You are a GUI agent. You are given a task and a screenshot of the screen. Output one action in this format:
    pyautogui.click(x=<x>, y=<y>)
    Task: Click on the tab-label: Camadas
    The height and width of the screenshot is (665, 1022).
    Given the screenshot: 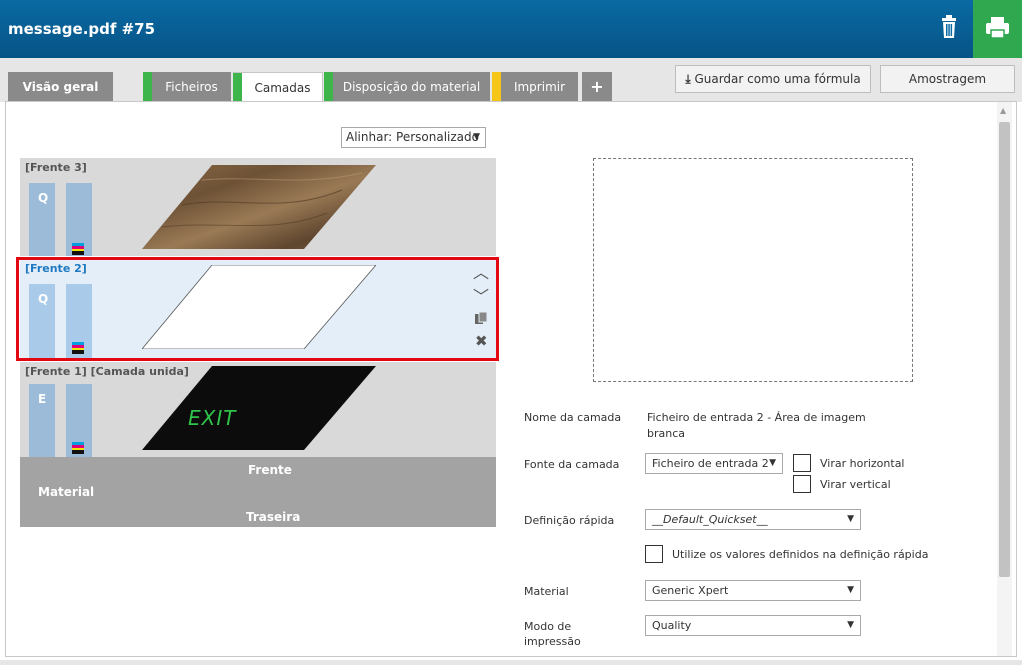 What is the action you would take?
    pyautogui.click(x=282, y=88)
    